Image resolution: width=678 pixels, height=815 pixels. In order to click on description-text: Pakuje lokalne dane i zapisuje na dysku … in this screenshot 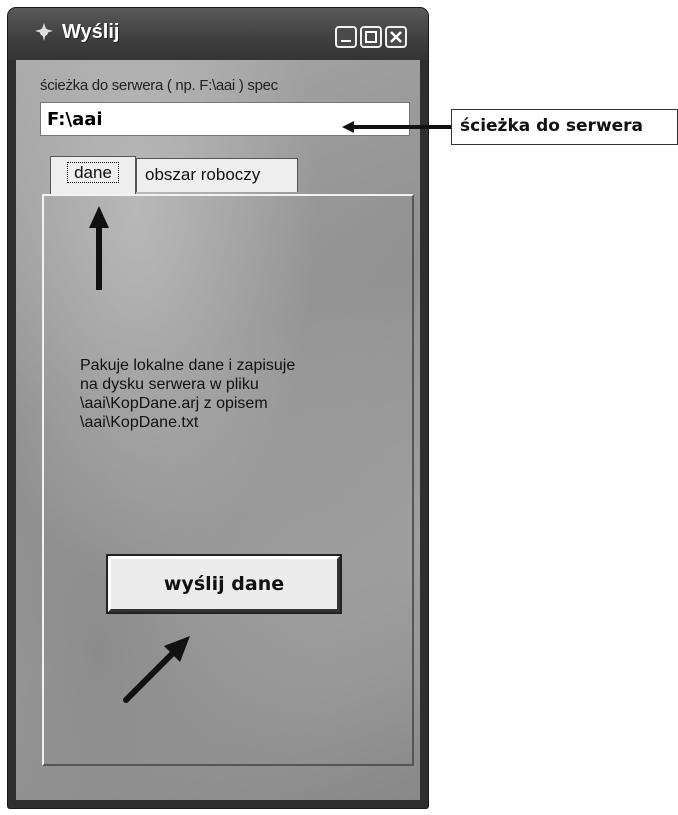, I will do `click(230, 394)`.